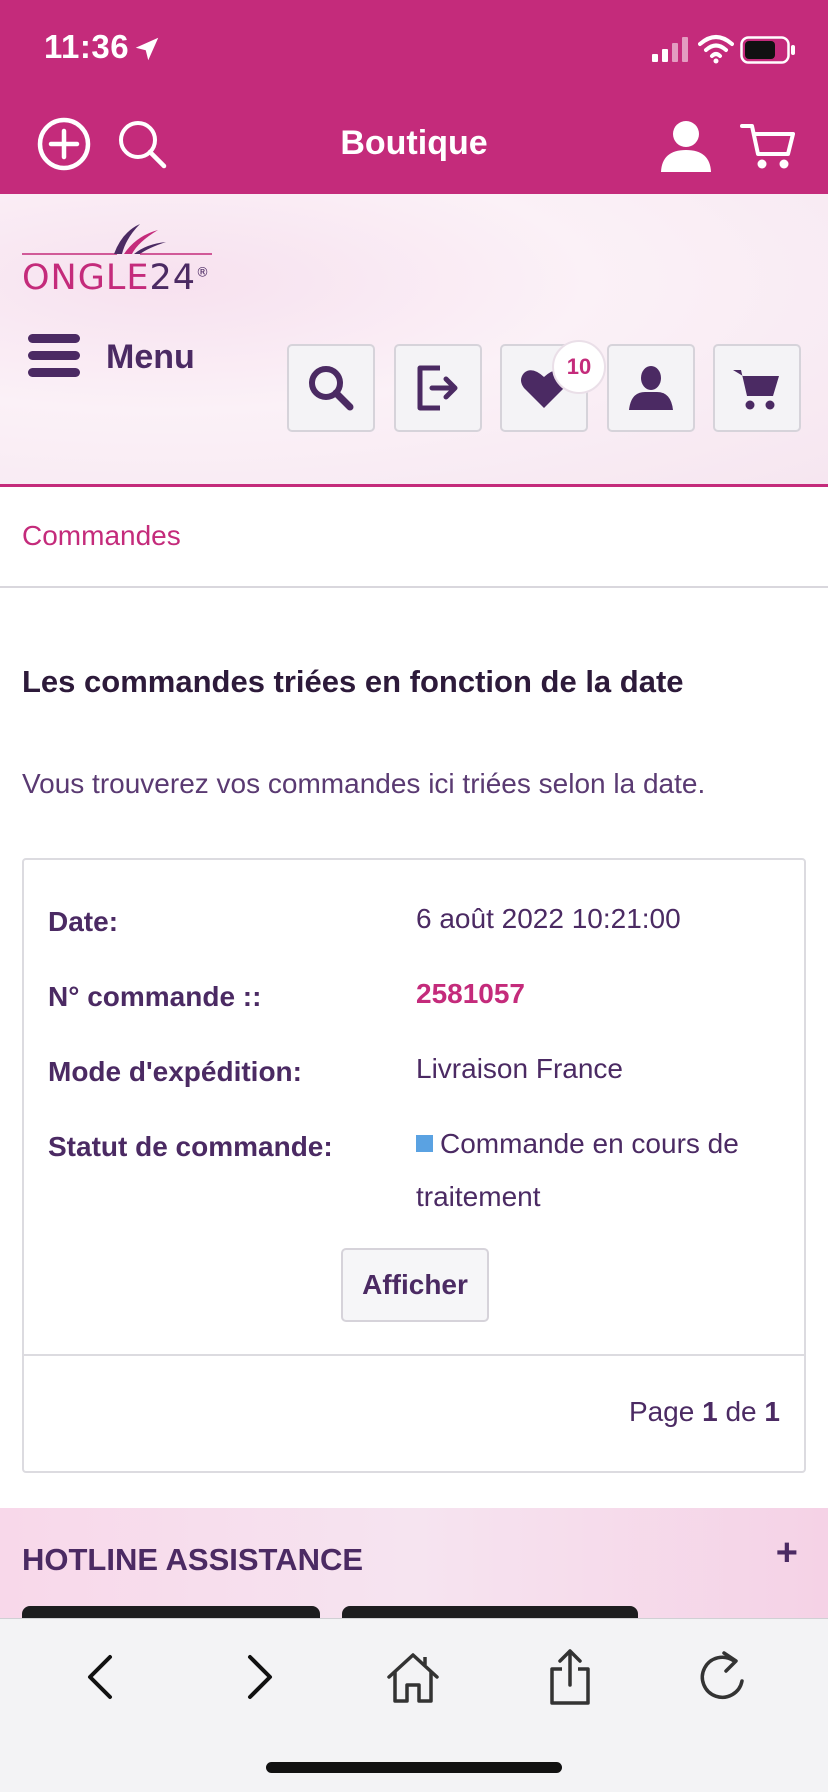  What do you see at coordinates (772, 1411) in the screenshot?
I see `page-total: 1` at bounding box center [772, 1411].